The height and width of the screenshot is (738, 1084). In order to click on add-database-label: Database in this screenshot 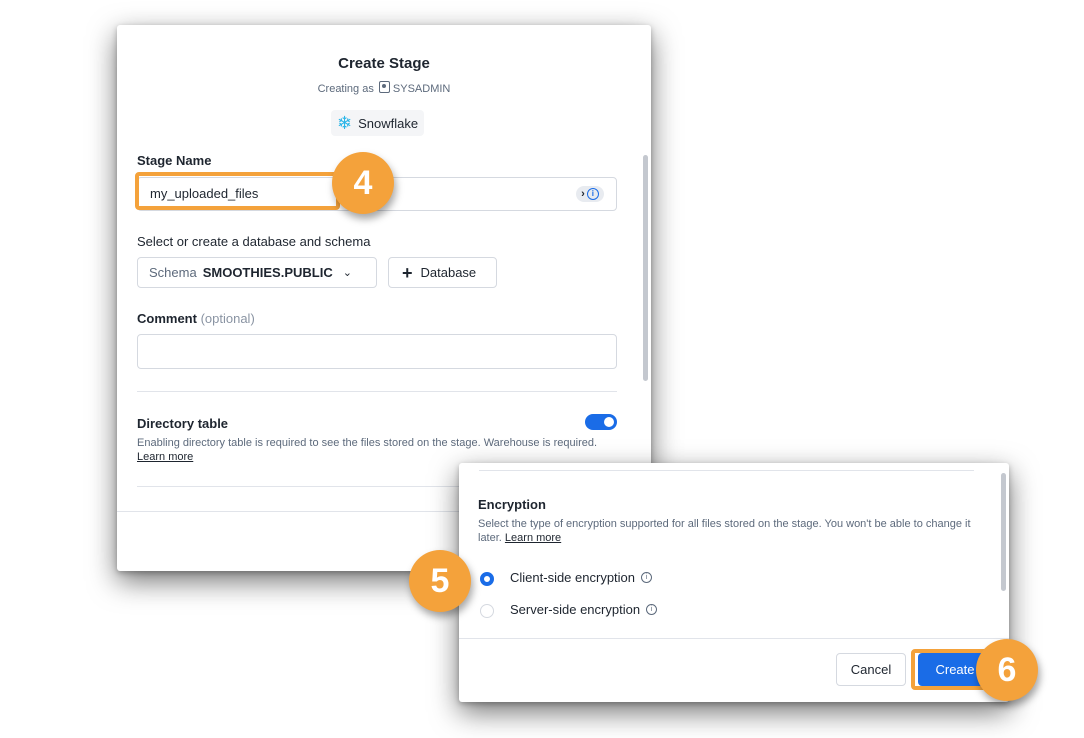, I will do `click(448, 272)`.